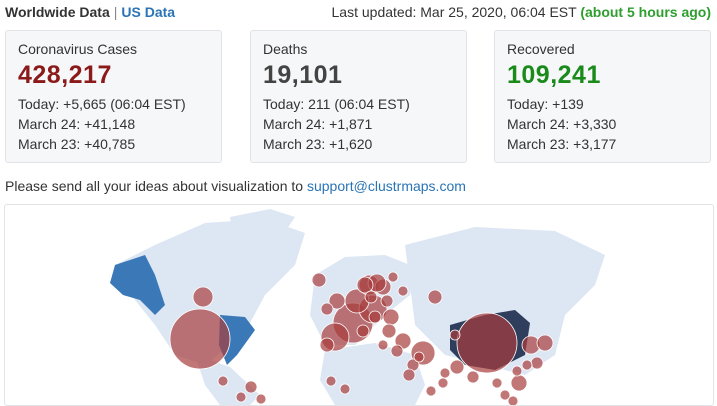 The width and height of the screenshot is (717, 406). What do you see at coordinates (148, 12) in the screenshot?
I see `us-data-link: US Data` at bounding box center [148, 12].